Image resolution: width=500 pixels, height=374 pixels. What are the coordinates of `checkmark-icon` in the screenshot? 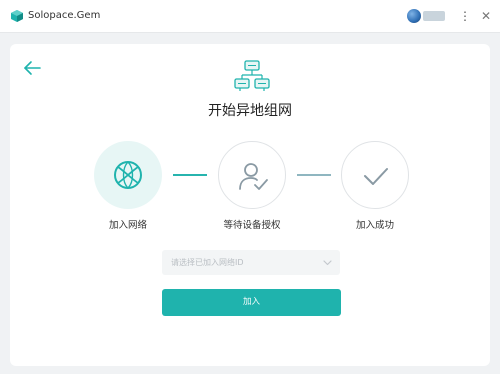 It's located at (376, 176).